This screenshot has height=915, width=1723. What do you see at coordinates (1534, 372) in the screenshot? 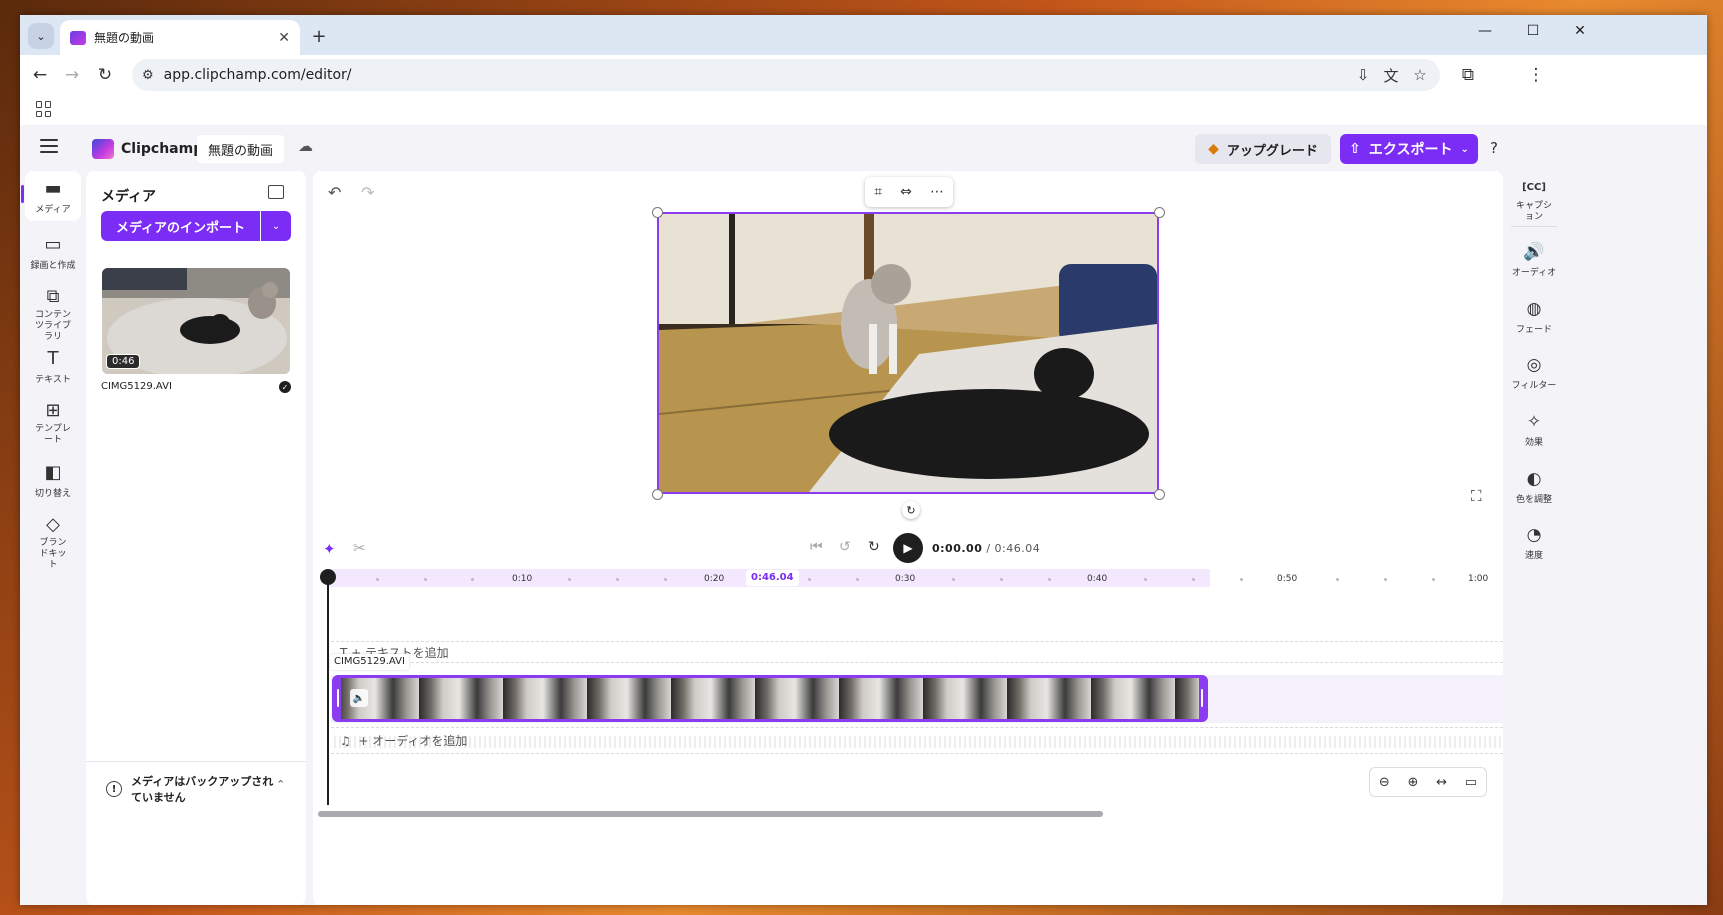
I see `property-filters: ◎ フィルター` at bounding box center [1534, 372].